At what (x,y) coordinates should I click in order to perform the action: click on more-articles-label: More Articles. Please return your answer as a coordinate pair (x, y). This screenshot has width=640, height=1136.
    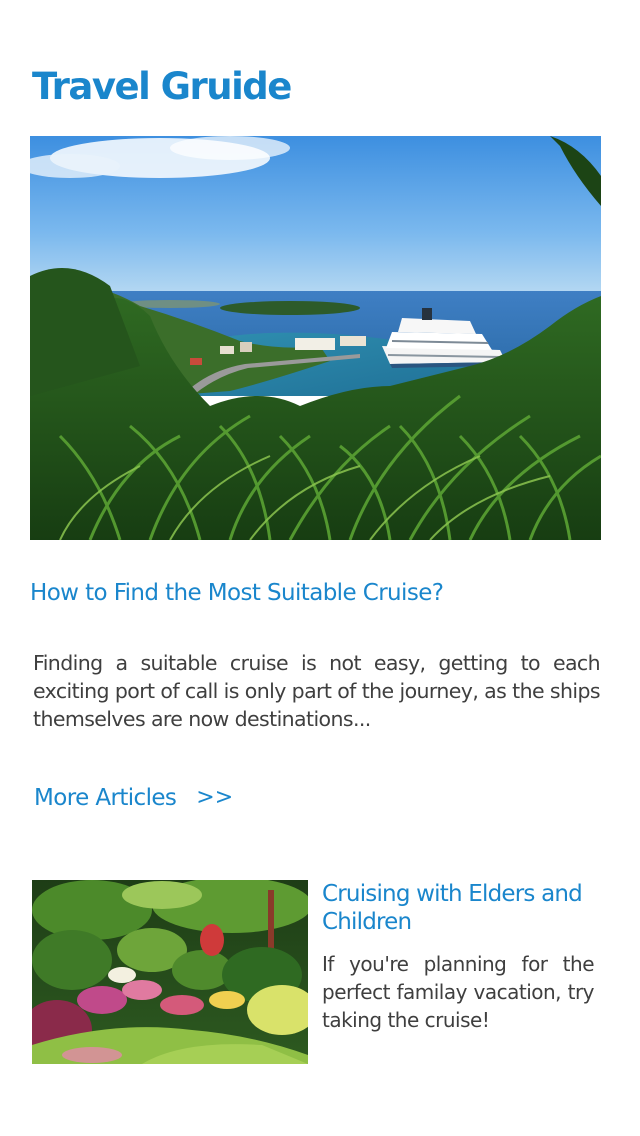
    Looking at the image, I should click on (105, 798).